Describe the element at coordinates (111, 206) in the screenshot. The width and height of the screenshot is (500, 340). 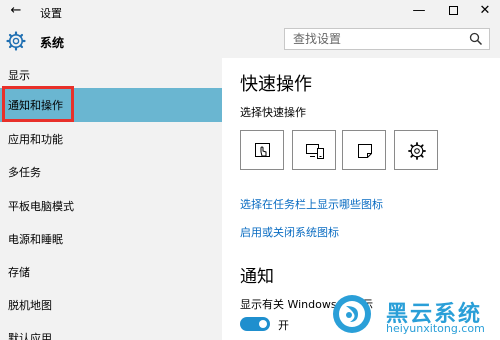
I see `sidebar-item-tablet-mode: 平板电脑模式` at that location.